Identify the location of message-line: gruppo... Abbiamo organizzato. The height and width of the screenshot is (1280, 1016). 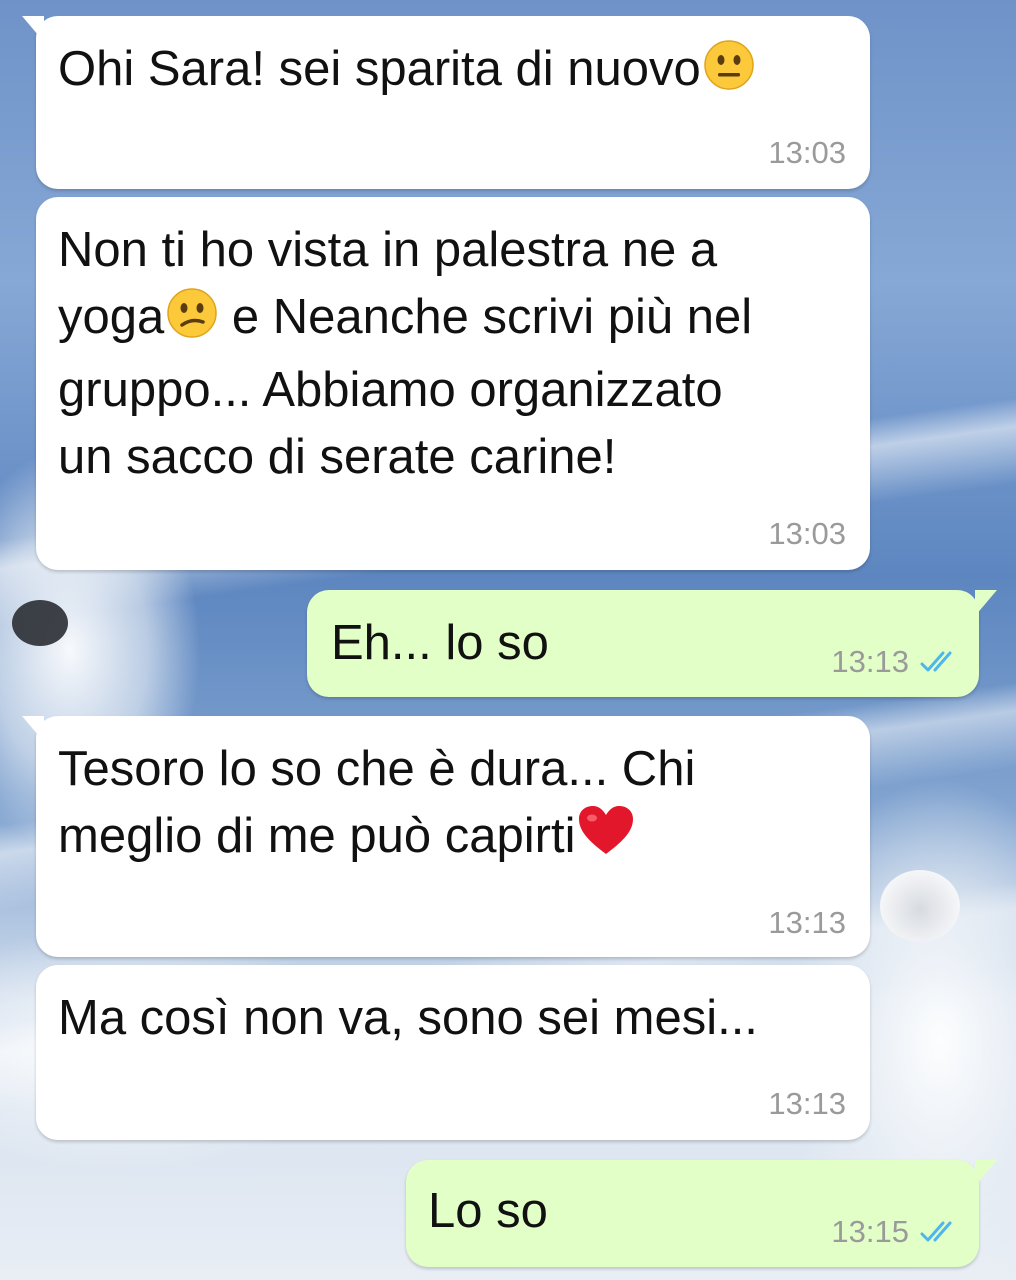
(390, 390).